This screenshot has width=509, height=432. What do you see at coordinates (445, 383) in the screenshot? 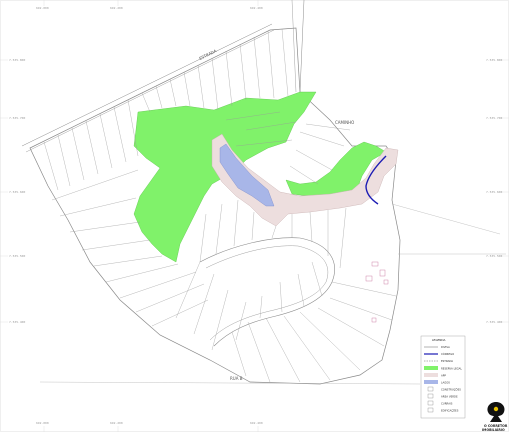
I see `legend-label-lake: LAGOS` at bounding box center [445, 383].